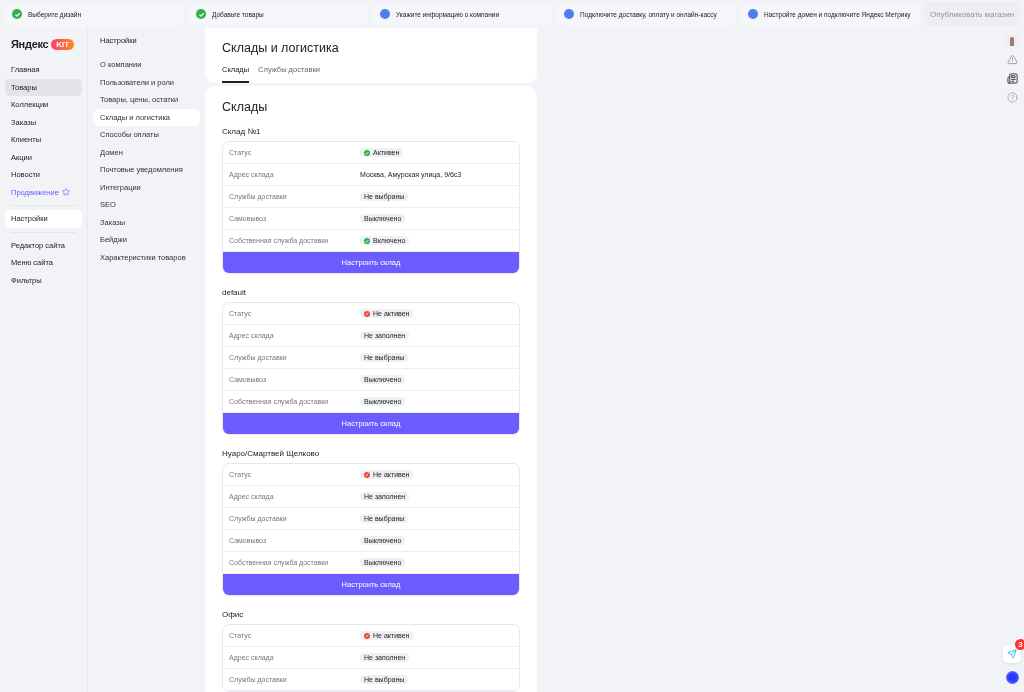  I want to click on warehouse-name: default, so click(235, 292).